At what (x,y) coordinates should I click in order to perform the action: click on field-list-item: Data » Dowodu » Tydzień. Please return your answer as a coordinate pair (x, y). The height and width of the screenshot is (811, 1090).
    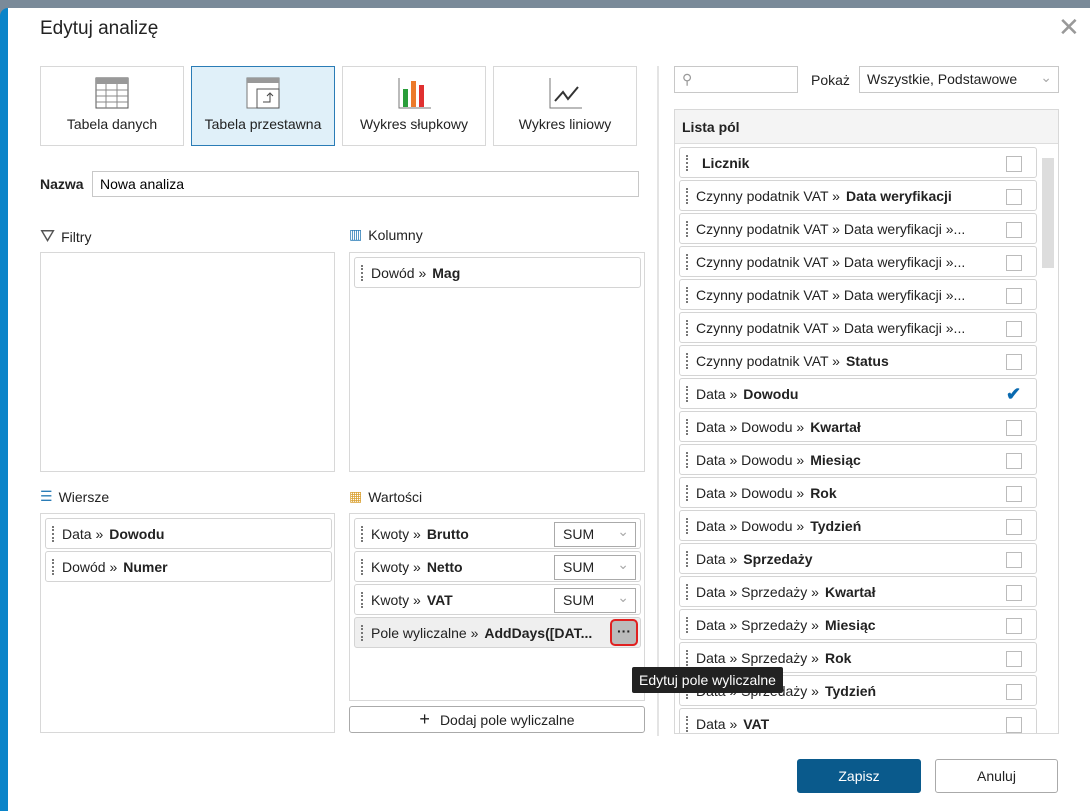
    Looking at the image, I should click on (858, 525).